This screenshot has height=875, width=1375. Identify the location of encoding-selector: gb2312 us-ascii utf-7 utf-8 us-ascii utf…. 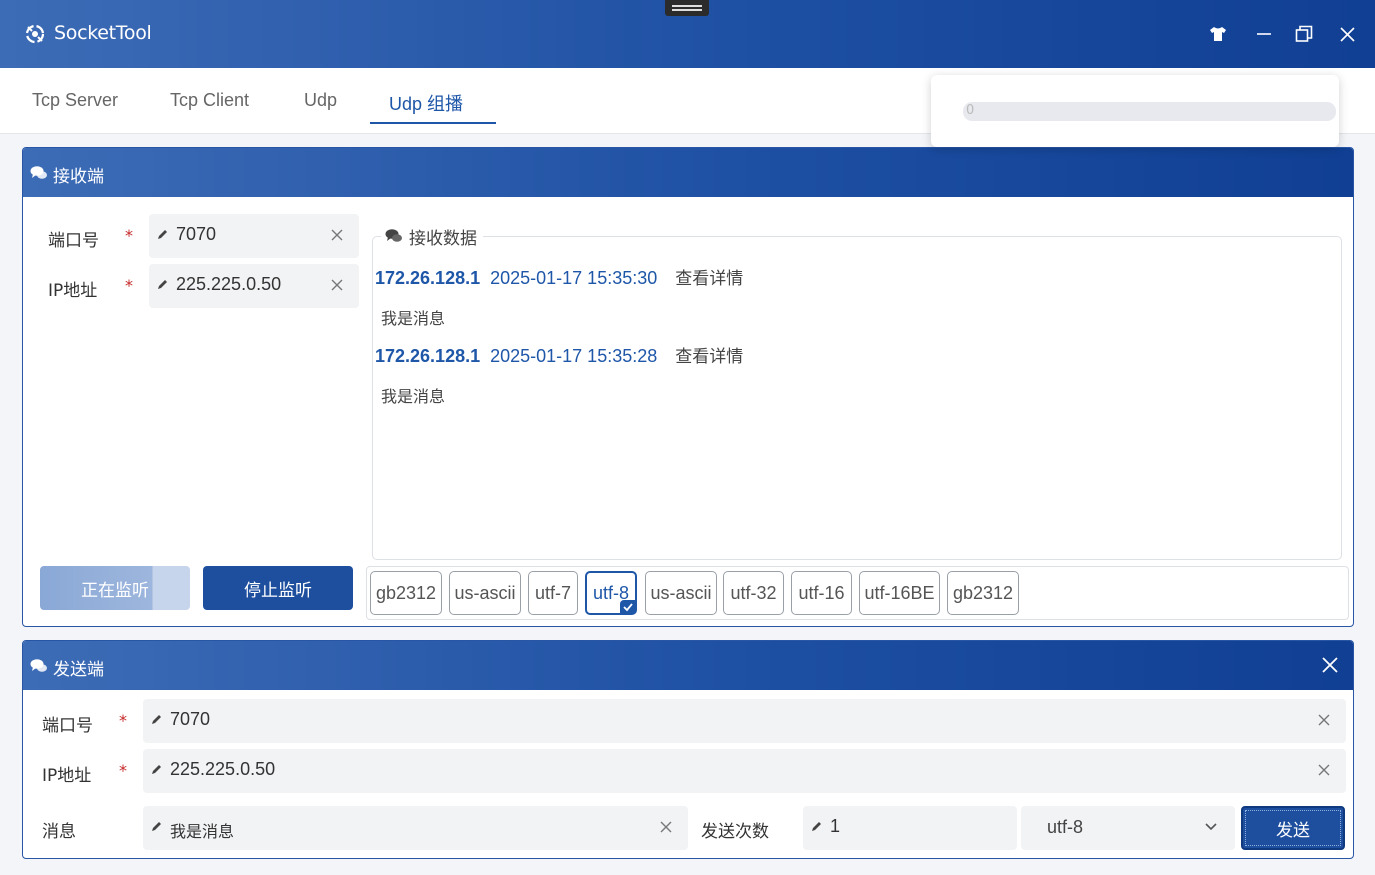
(857, 593).